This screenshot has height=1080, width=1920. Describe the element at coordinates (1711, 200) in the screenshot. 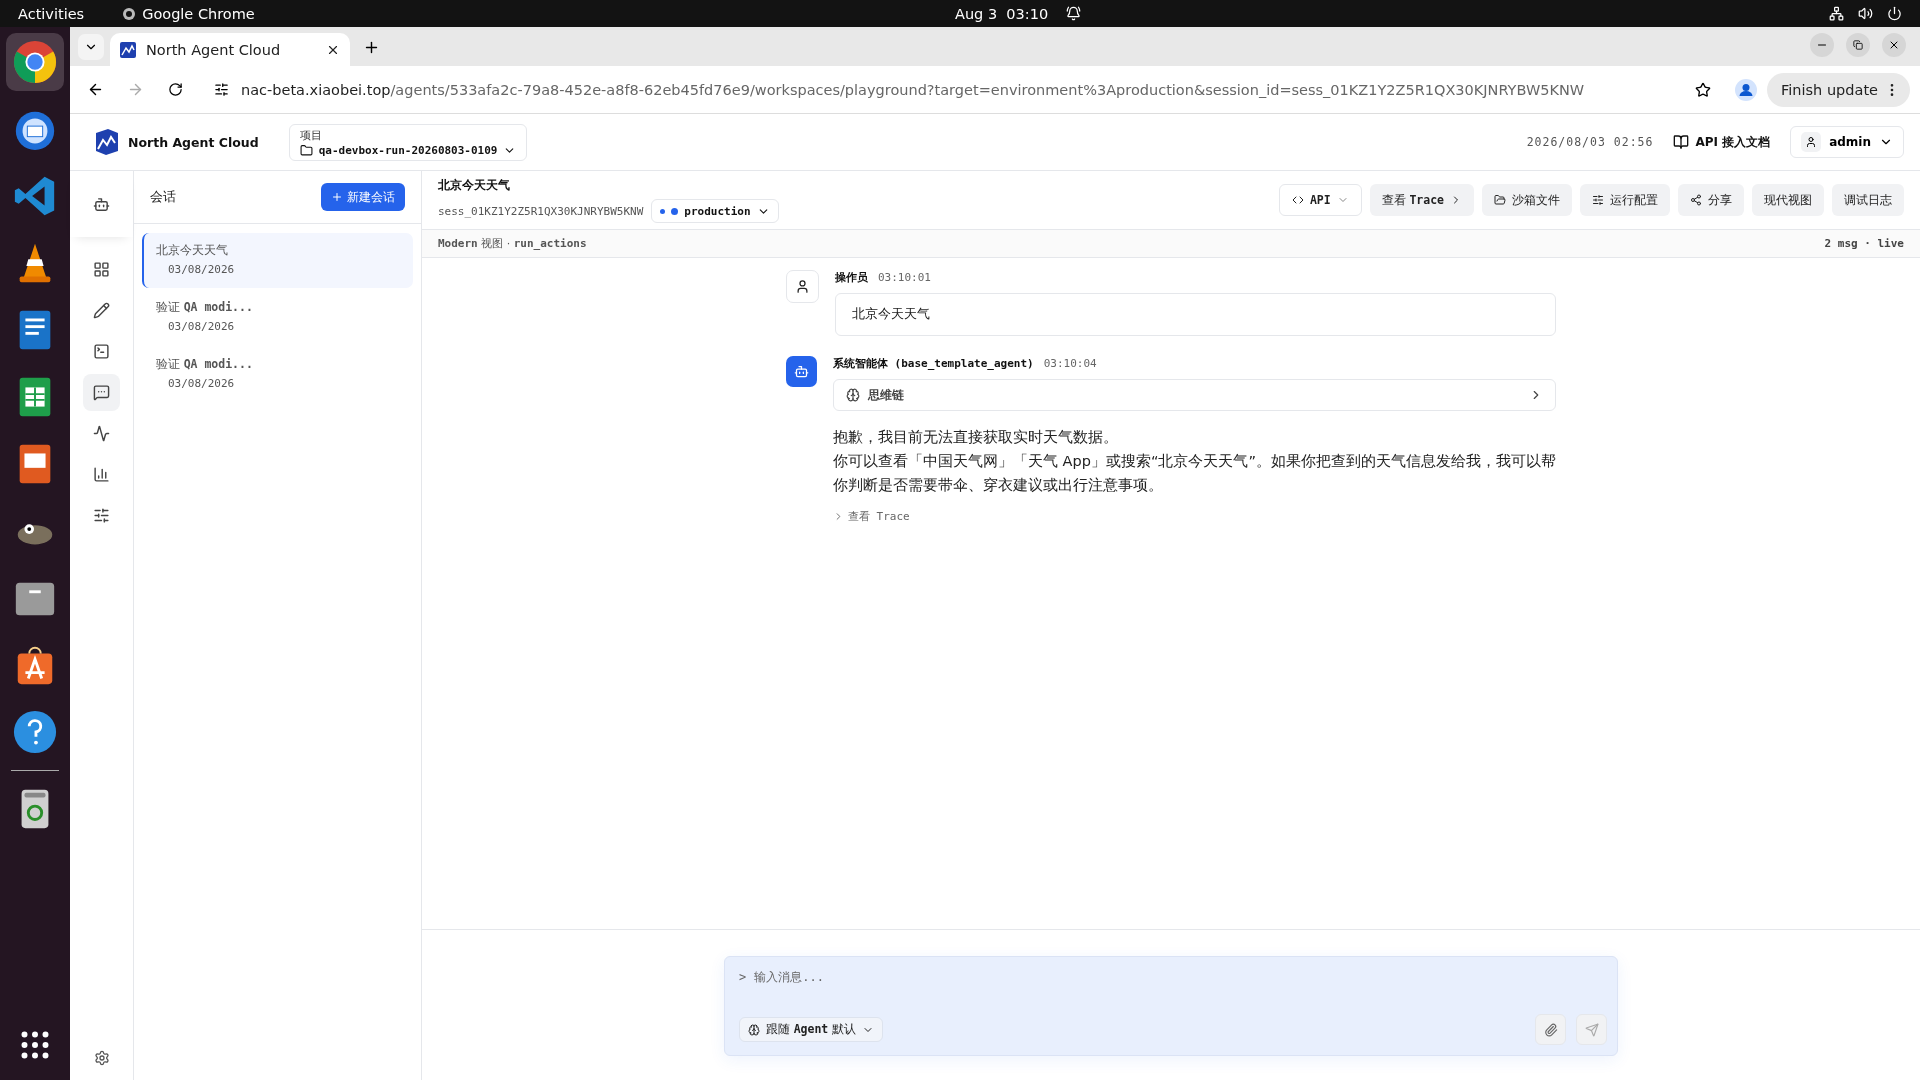

I see `share-button: 分享` at that location.